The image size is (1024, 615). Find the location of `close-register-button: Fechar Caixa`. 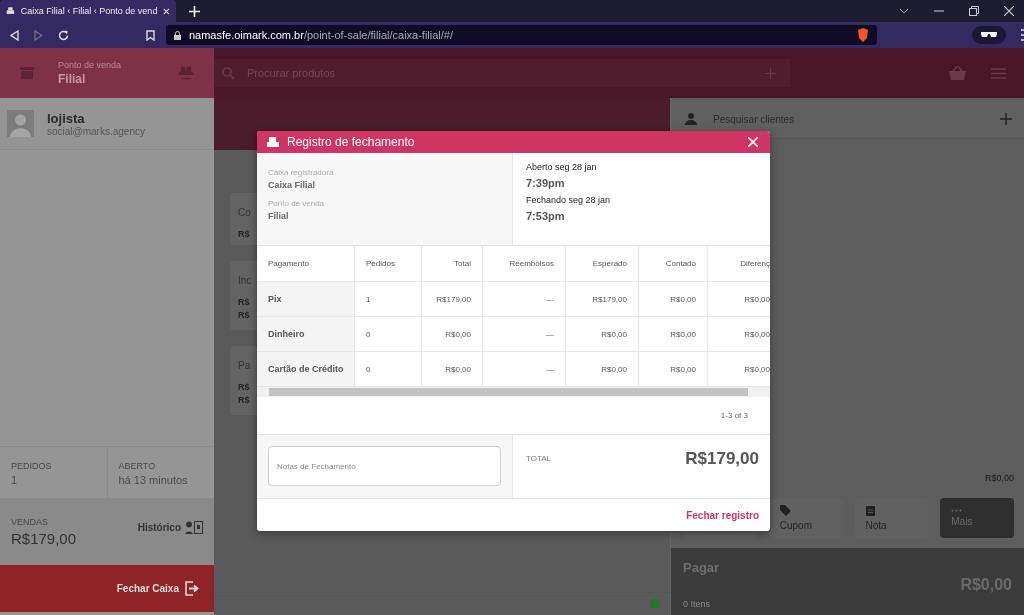

close-register-button: Fechar Caixa is located at coordinates (107, 588).